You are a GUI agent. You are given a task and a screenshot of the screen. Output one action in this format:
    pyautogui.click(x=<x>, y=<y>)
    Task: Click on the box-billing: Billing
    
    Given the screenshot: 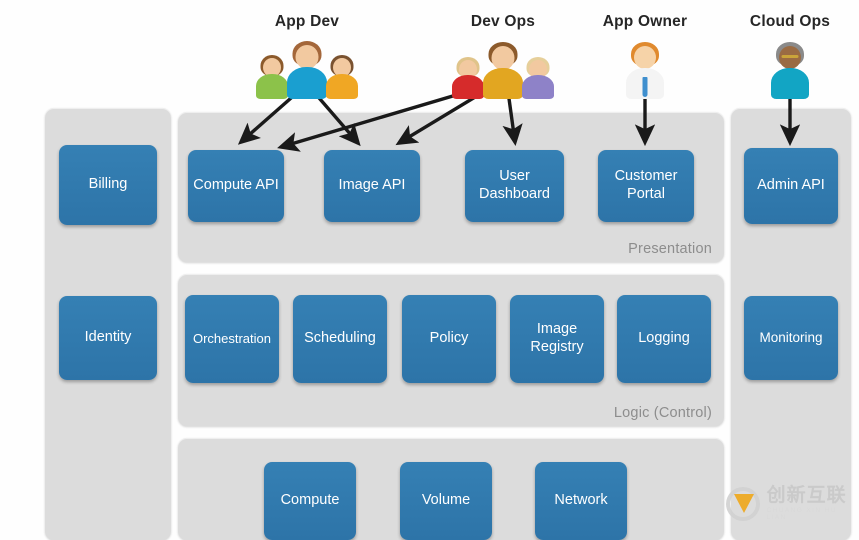 What is the action you would take?
    pyautogui.click(x=108, y=185)
    